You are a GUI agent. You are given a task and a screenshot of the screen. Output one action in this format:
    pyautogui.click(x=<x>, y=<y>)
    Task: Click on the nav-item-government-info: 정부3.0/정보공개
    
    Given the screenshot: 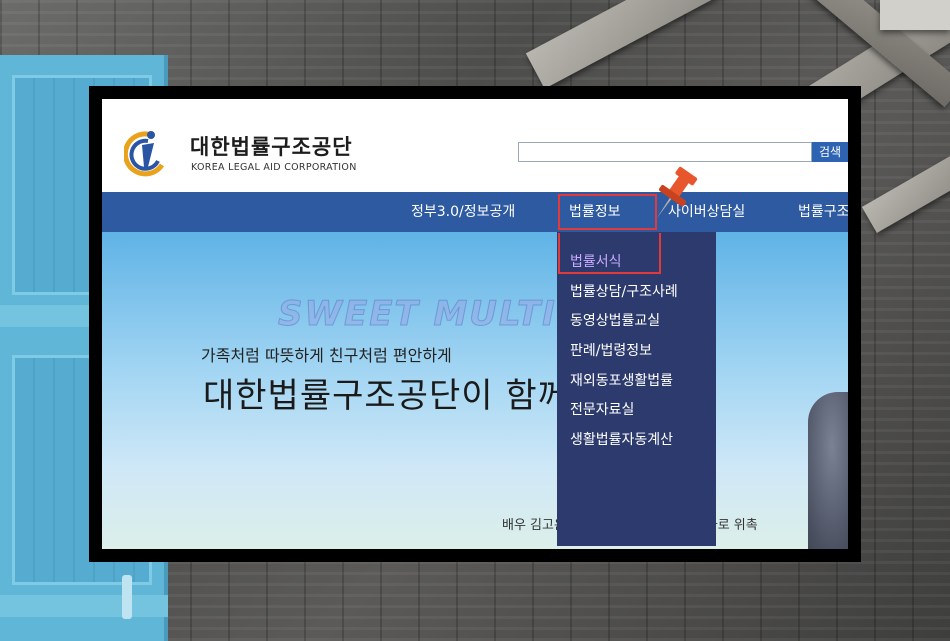 What is the action you would take?
    pyautogui.click(x=463, y=212)
    